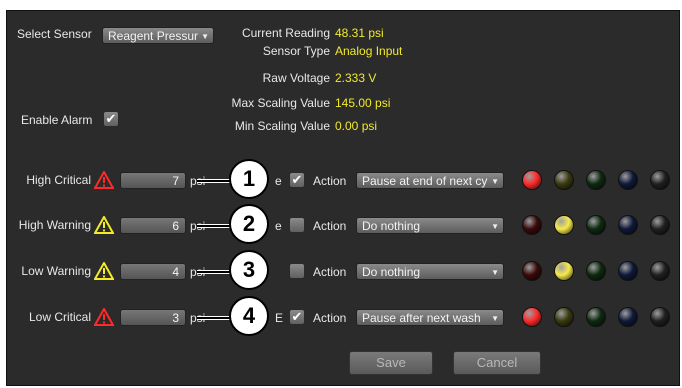 Image resolution: width=682 pixels, height=388 pixels. I want to click on alarm-label: Low Warning, so click(56, 271).